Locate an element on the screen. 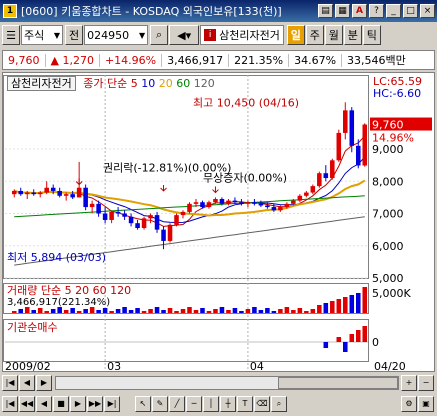  minimize-icon: _ is located at coordinates (393, 11).